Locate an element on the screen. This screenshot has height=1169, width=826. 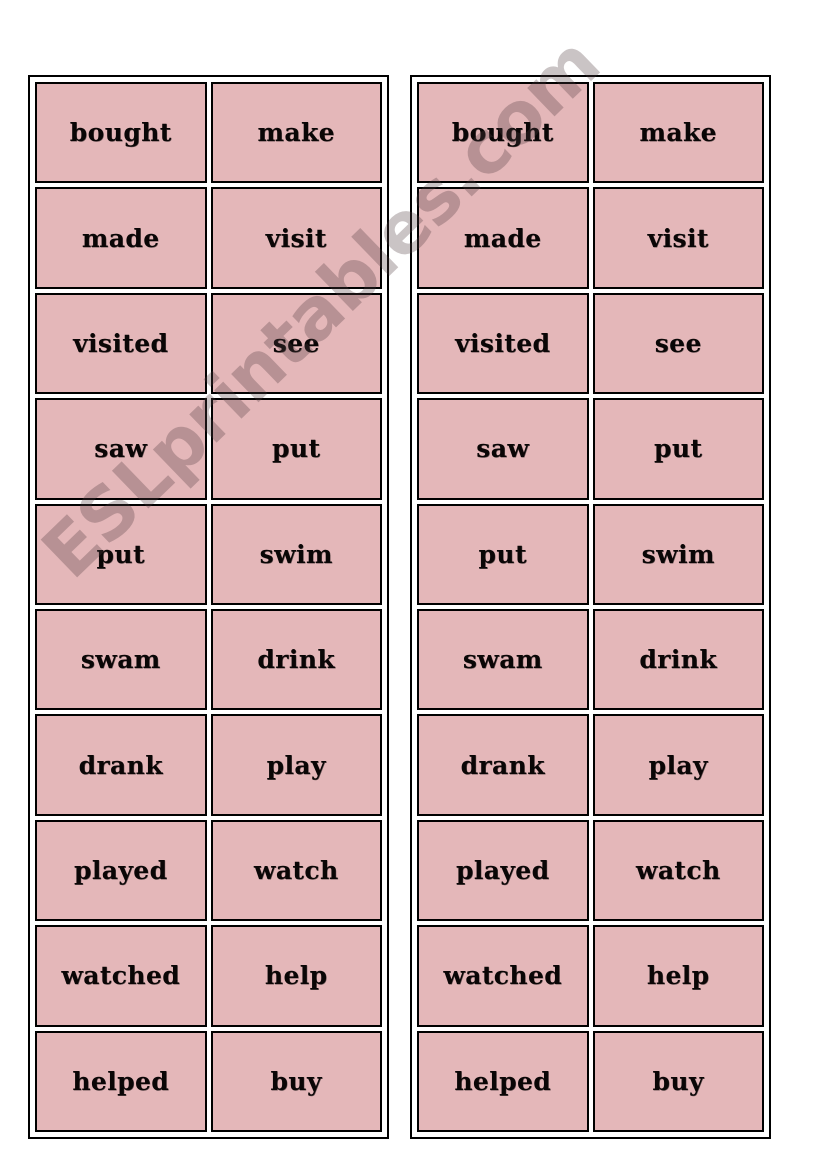
card-word: bought is located at coordinates (120, 133).